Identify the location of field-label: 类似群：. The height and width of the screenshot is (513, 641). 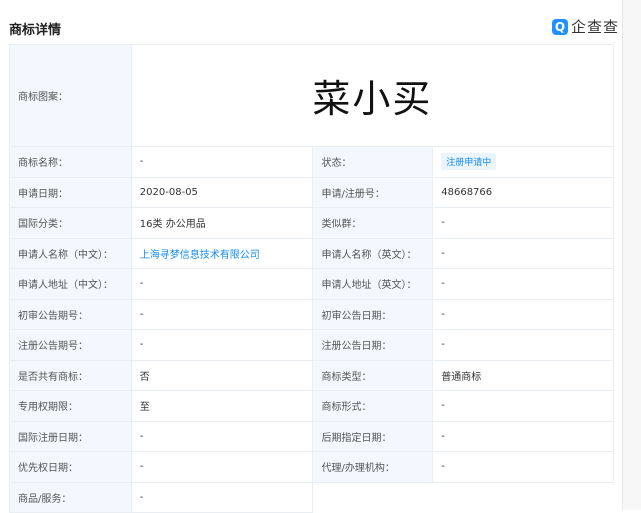
(373, 223).